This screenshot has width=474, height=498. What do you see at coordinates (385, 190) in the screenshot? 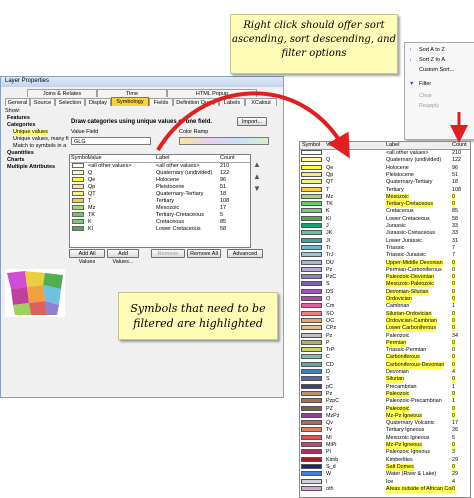
I see `full-table-row: T Tertiary 108` at bounding box center [385, 190].